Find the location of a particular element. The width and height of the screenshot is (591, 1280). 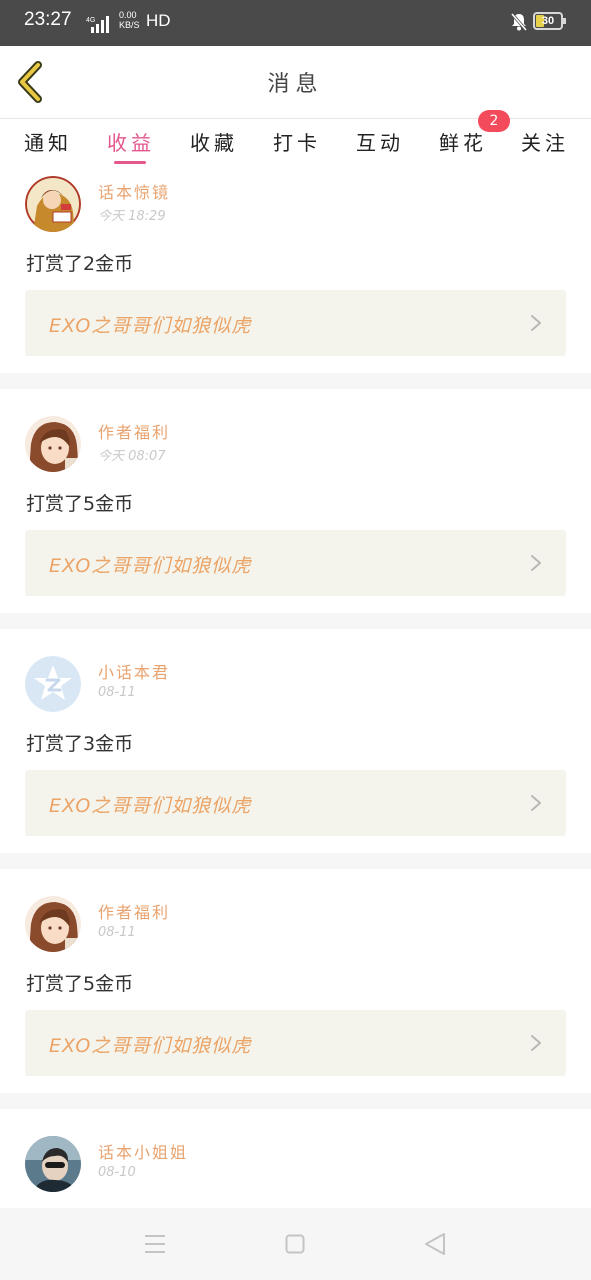

status-time: 23:27 is located at coordinates (48, 19).